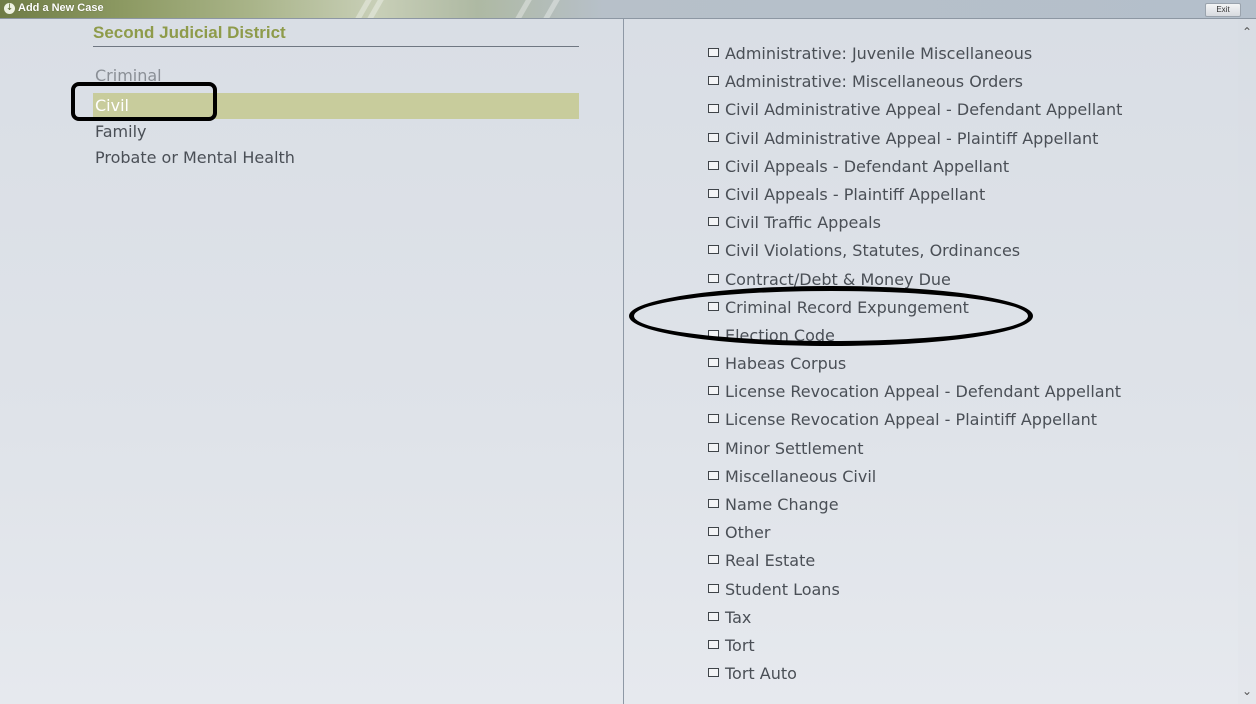  I want to click on case-type-label: Miscellaneous Civil, so click(801, 476).